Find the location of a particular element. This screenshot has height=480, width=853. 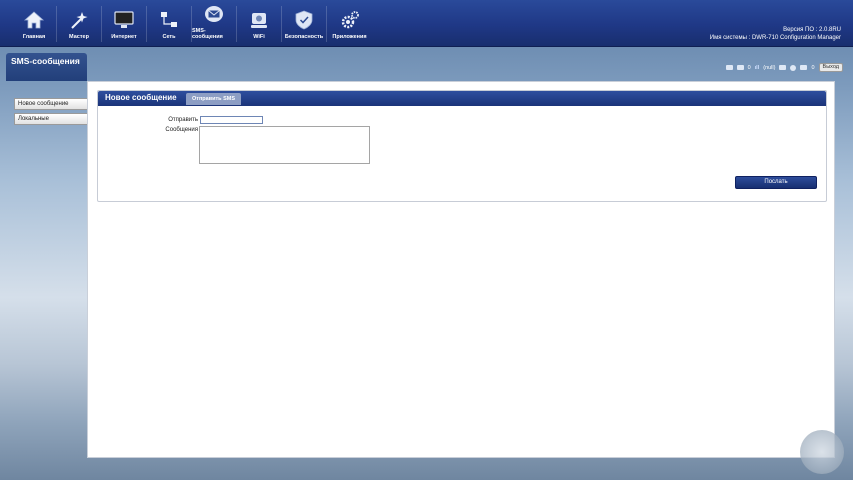

nav-security: Безопасность is located at coordinates (304, 24).